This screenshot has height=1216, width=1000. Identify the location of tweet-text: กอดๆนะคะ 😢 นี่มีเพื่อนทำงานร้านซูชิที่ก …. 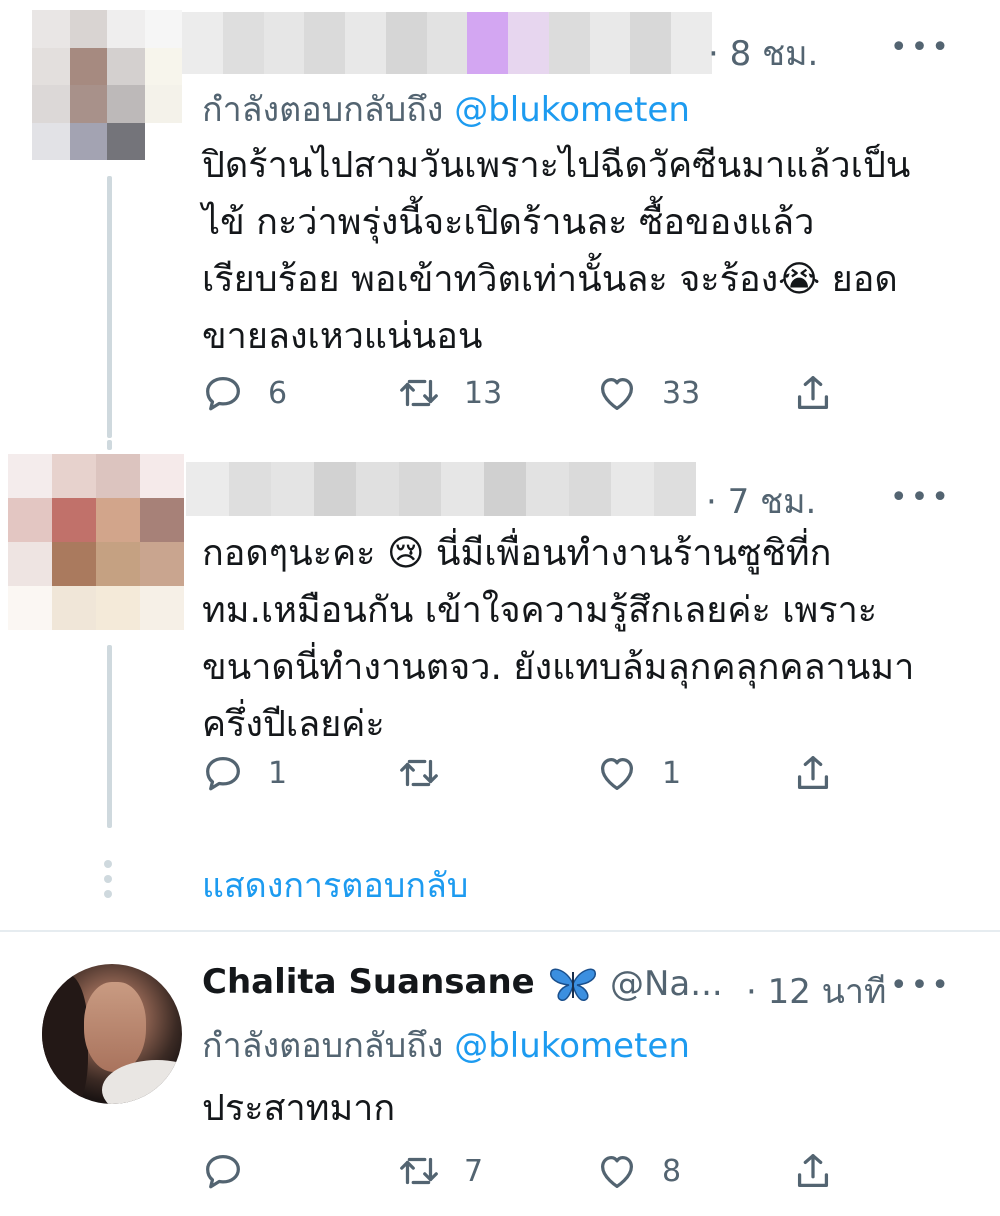
(558, 639).